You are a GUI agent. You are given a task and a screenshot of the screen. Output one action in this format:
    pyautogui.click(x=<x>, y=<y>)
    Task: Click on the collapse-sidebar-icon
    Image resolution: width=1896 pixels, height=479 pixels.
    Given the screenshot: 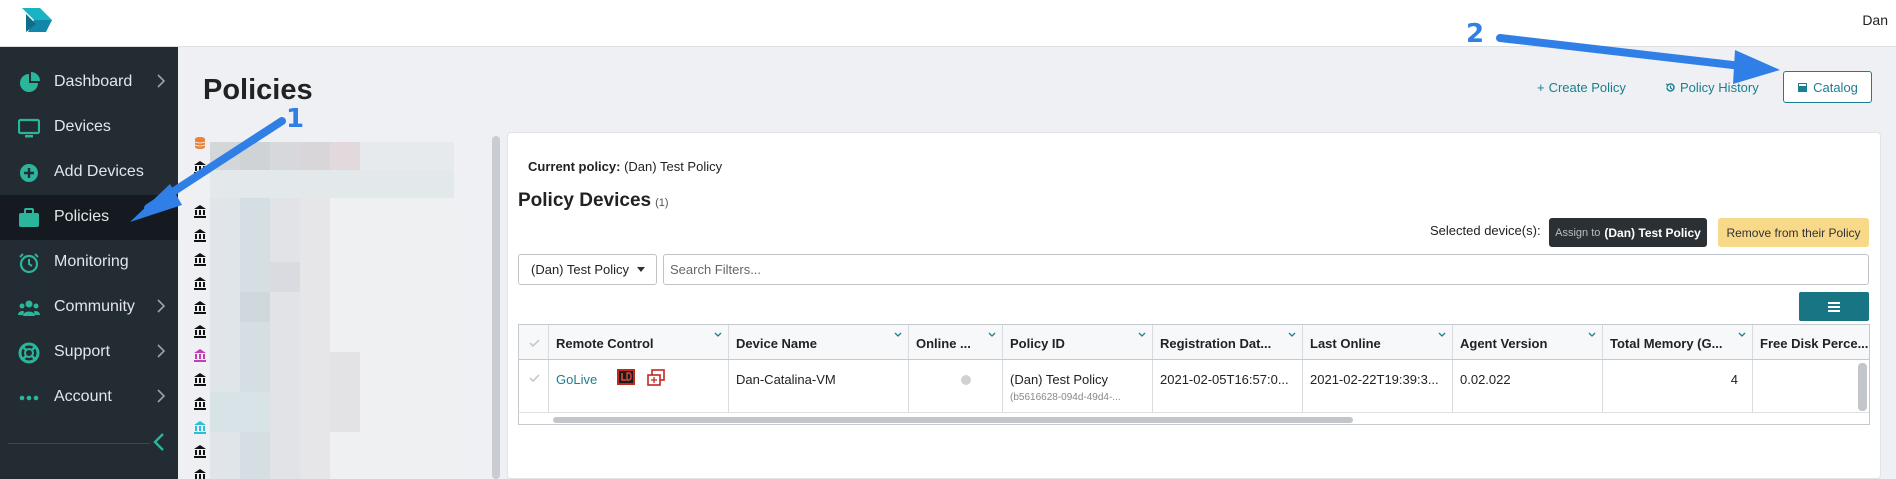 What is the action you would take?
    pyautogui.click(x=159, y=442)
    